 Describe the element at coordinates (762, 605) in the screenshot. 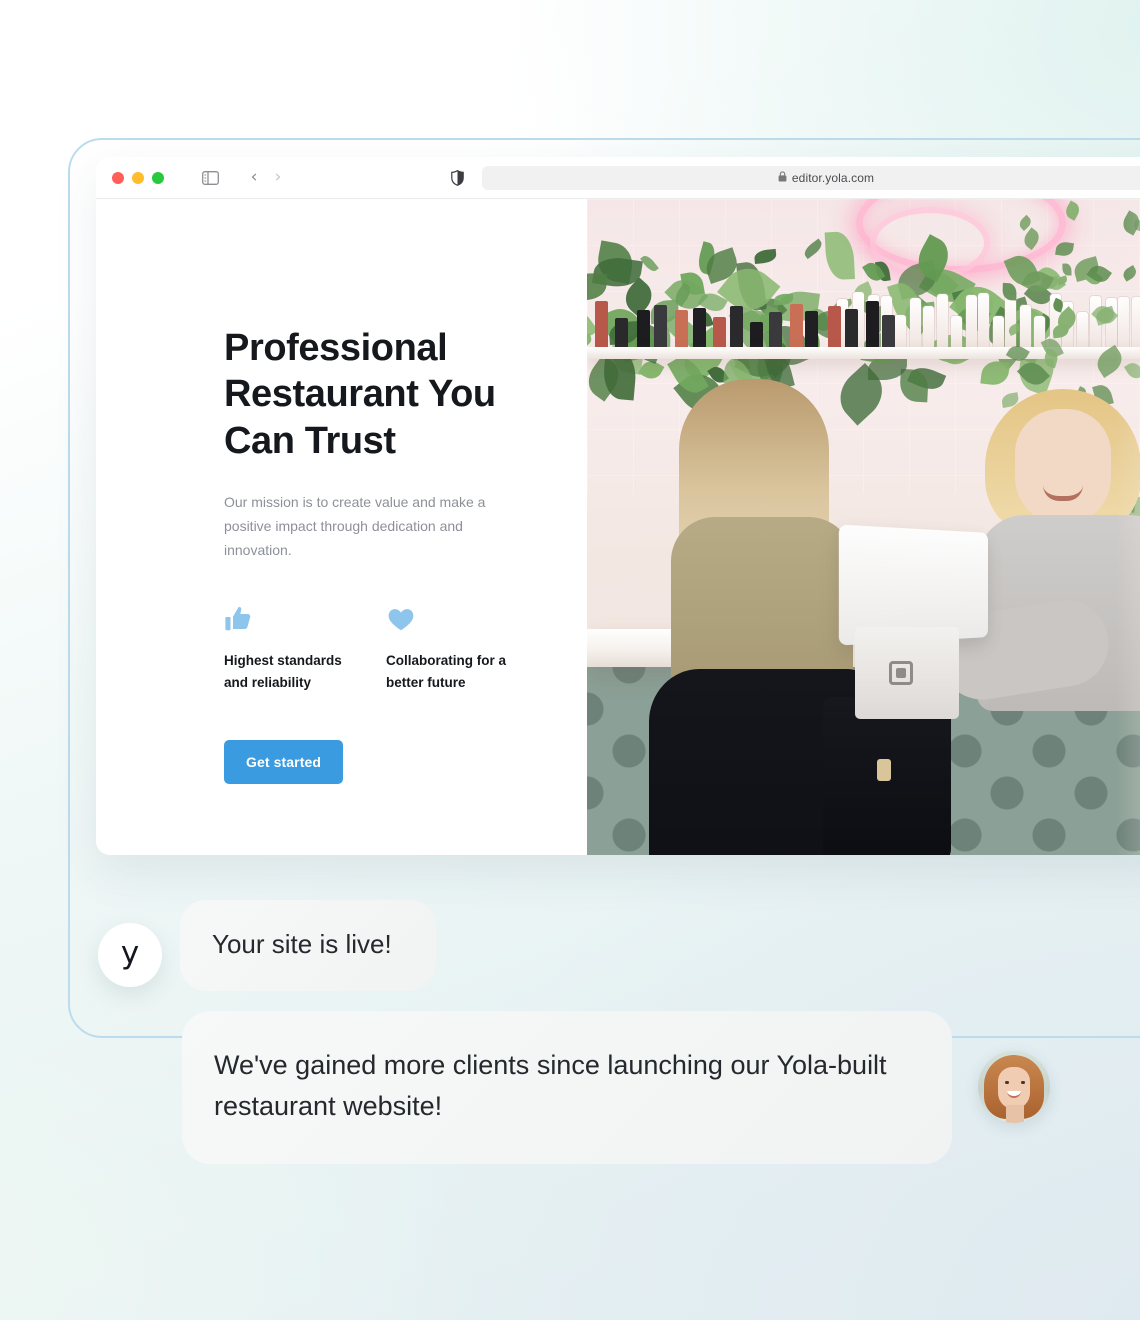

I see `photo-customer-sweater` at that location.